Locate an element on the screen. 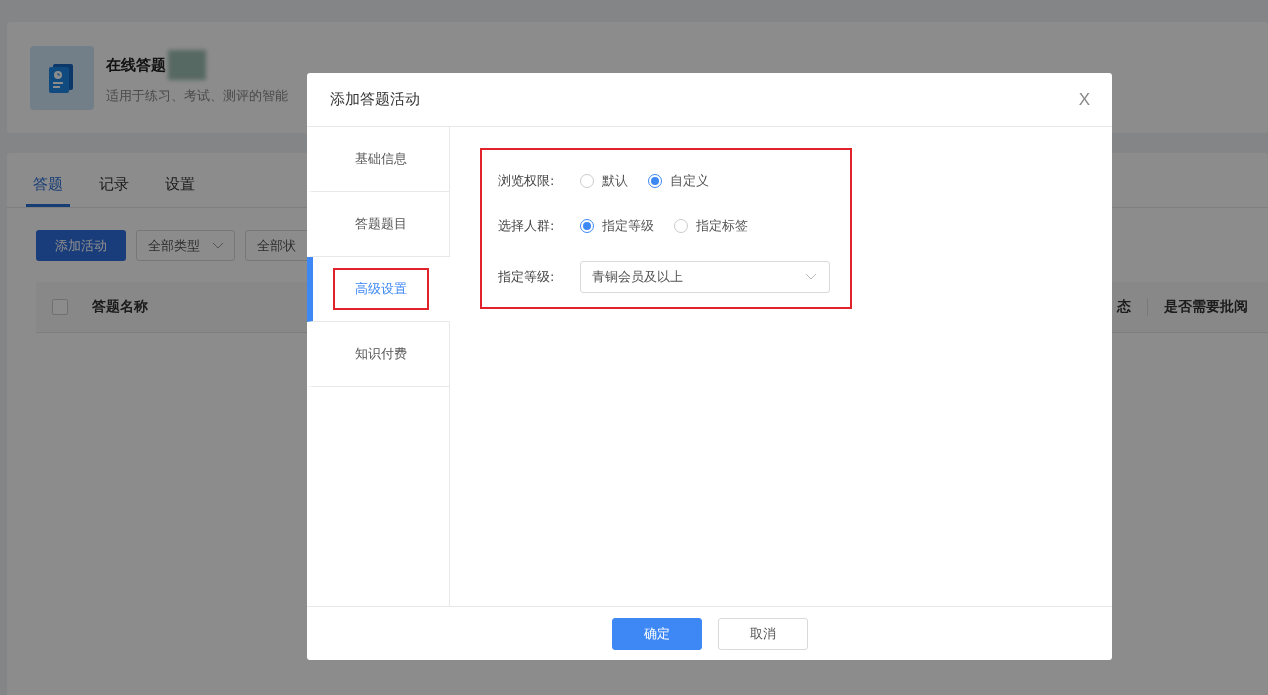  tab: 记录 is located at coordinates (114, 190).